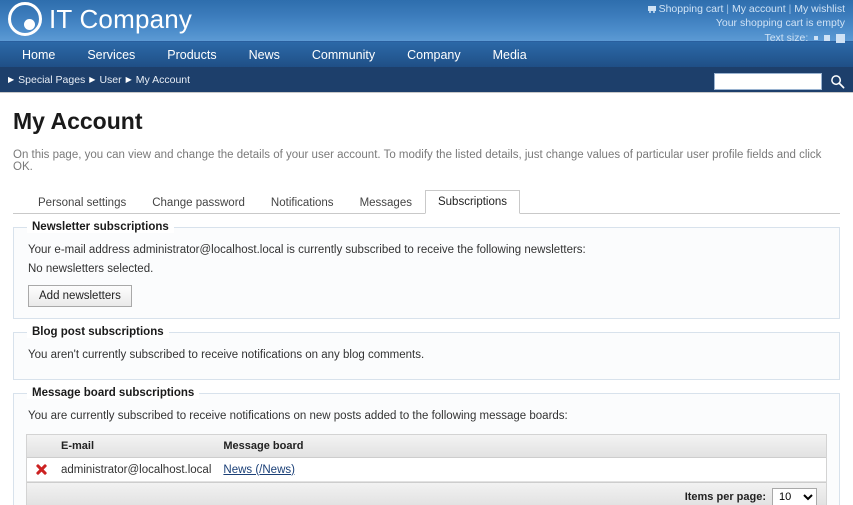 Image resolution: width=853 pixels, height=505 pixels. What do you see at coordinates (780, 23) in the screenshot?
I see `cart-status-text: Your shopping cart is empty` at bounding box center [780, 23].